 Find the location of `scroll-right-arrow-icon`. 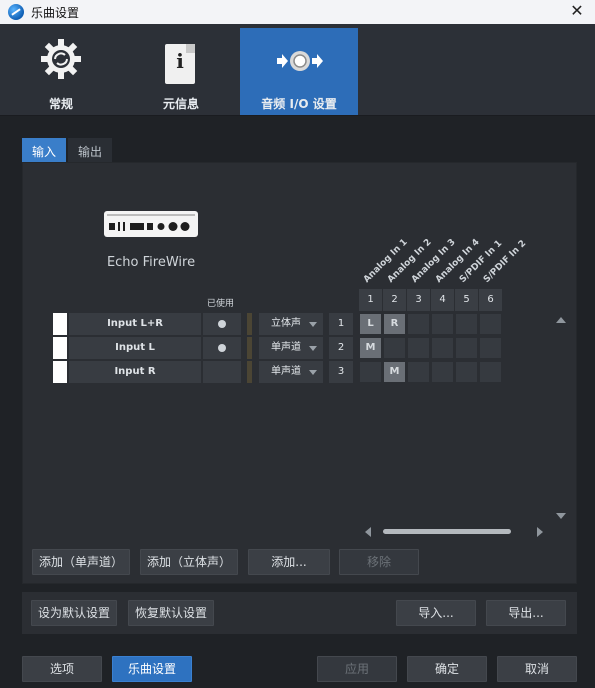

scroll-right-arrow-icon is located at coordinates (540, 532).